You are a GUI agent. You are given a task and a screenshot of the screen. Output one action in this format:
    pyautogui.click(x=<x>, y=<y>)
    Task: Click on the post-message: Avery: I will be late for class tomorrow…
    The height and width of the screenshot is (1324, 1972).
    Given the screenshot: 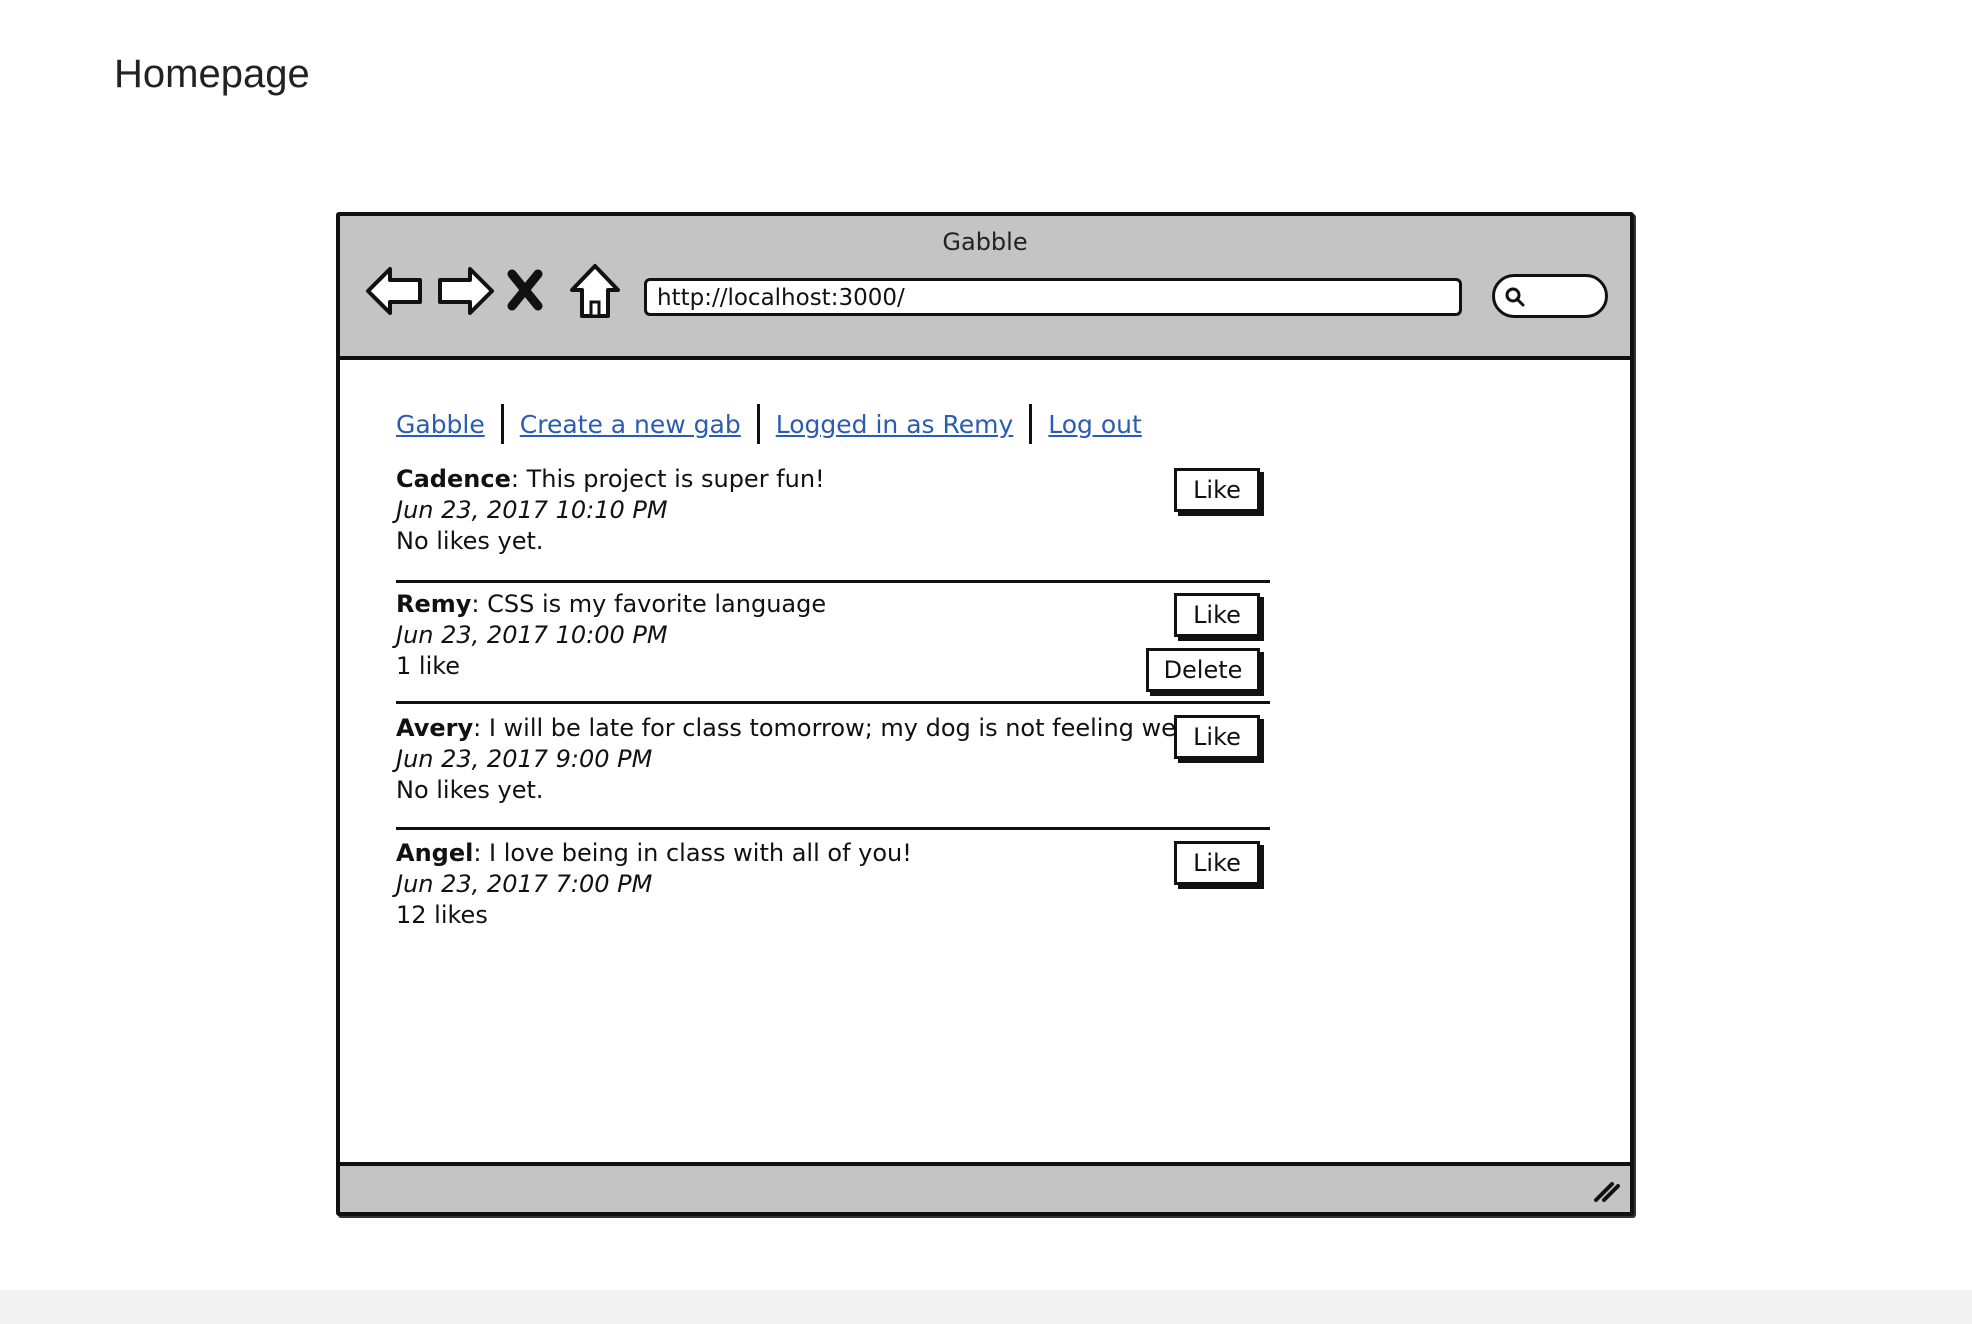 What is the action you would take?
    pyautogui.click(x=833, y=728)
    